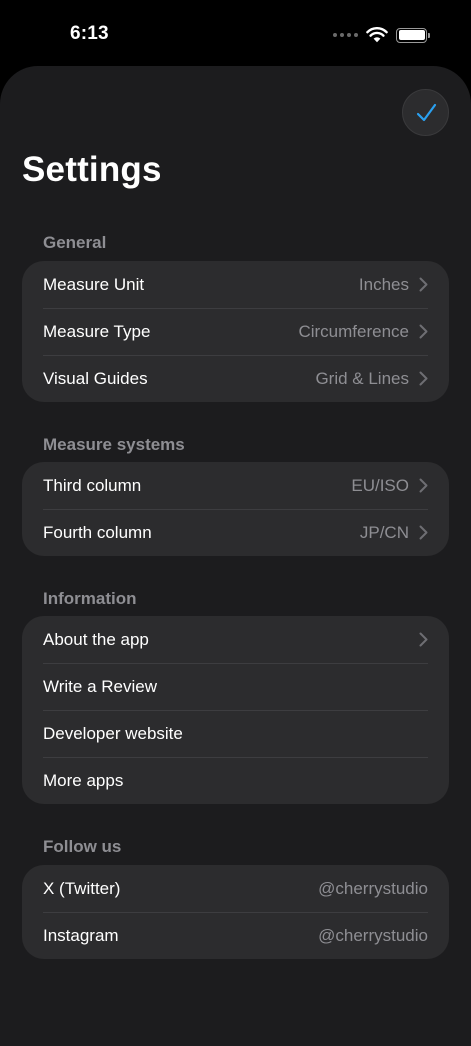 The image size is (471, 1046). Describe the element at coordinates (235, 686) in the screenshot. I see `row-write-a-review: Write a Review` at that location.